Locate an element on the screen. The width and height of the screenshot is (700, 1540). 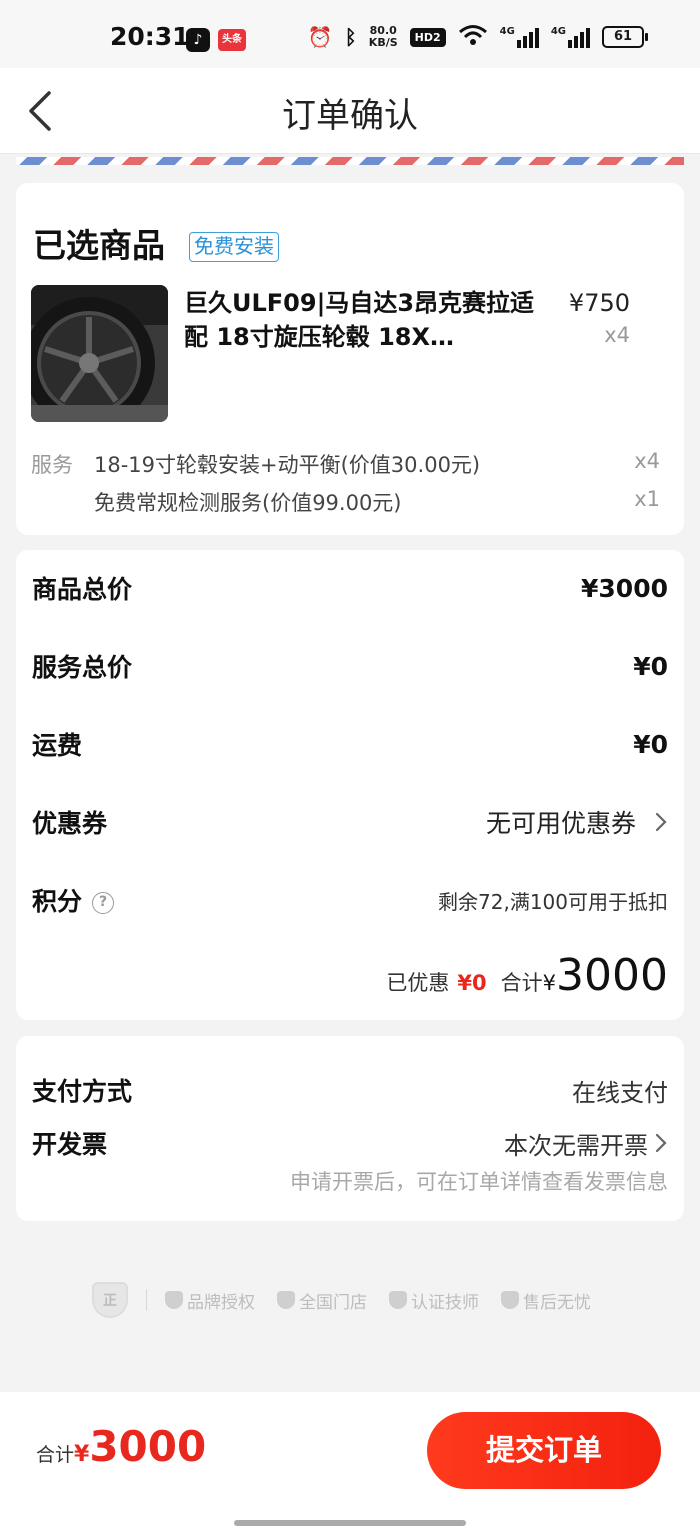
signal-label-1: 4G is located at coordinates (507, 31).